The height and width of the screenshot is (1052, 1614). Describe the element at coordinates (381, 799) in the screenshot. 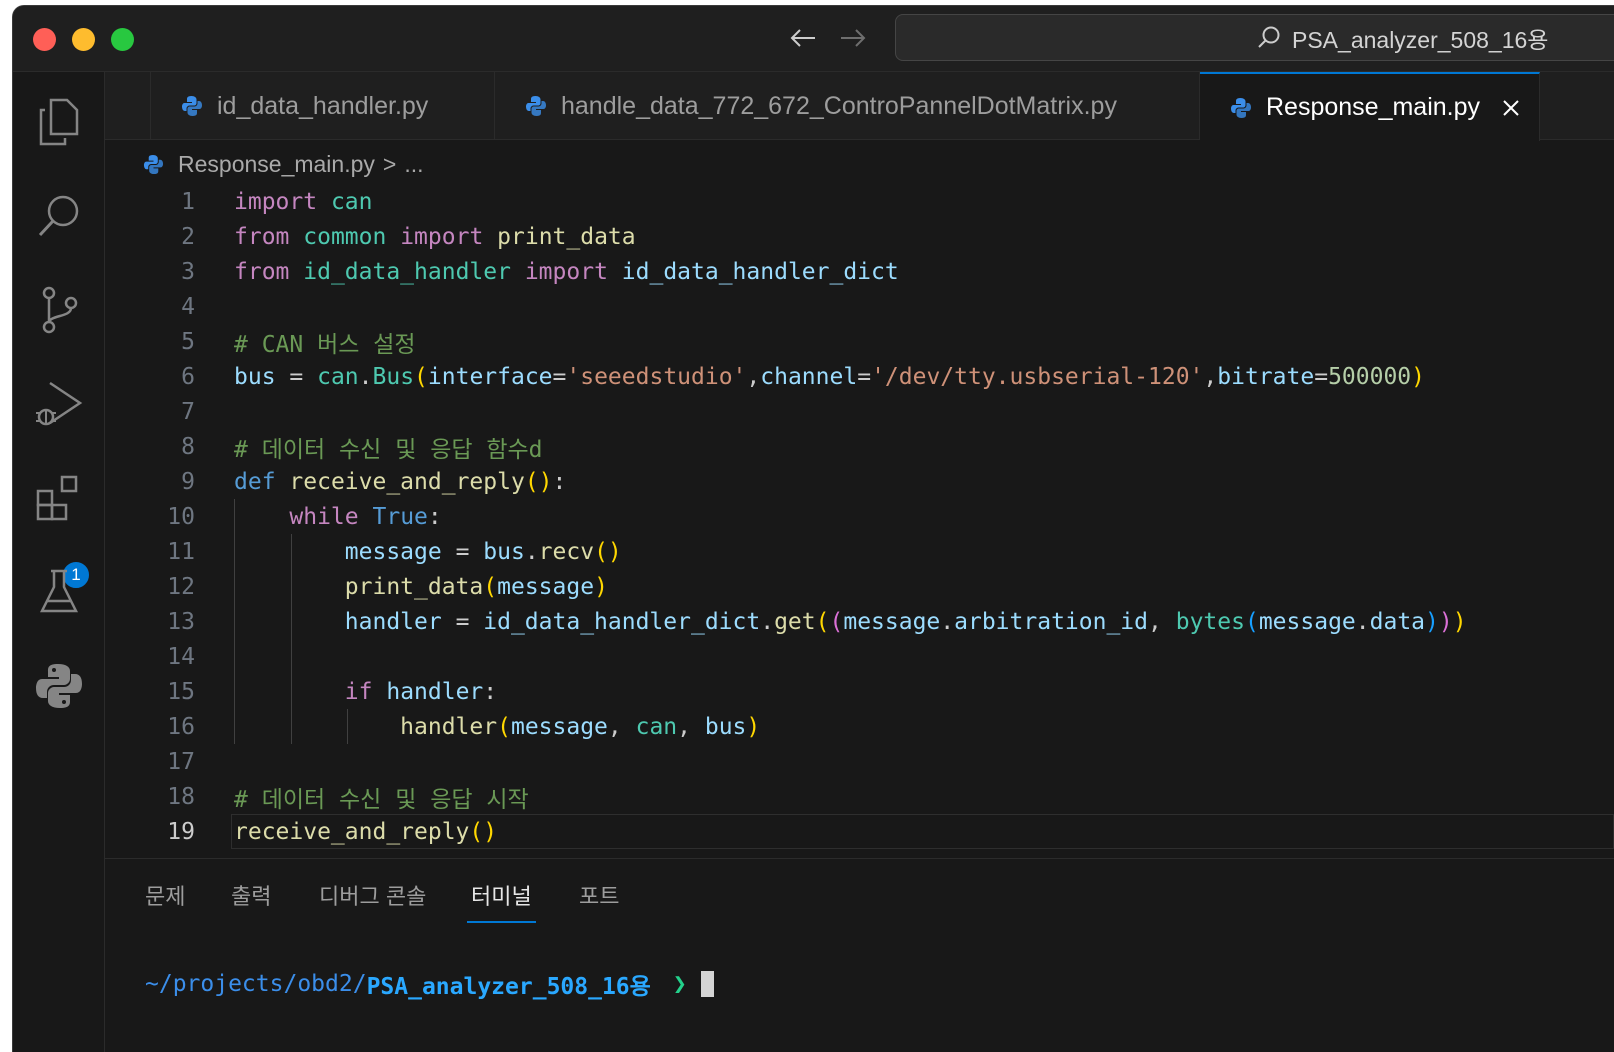

I see `code-comment: # 데이터 수신 및 응답 시작` at that location.